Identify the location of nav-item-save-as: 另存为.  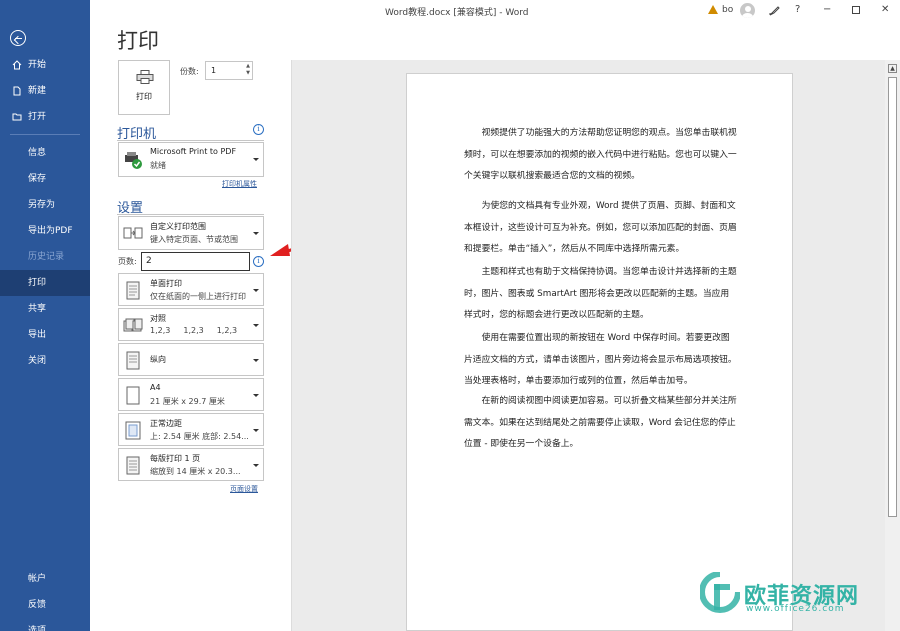
(45, 205).